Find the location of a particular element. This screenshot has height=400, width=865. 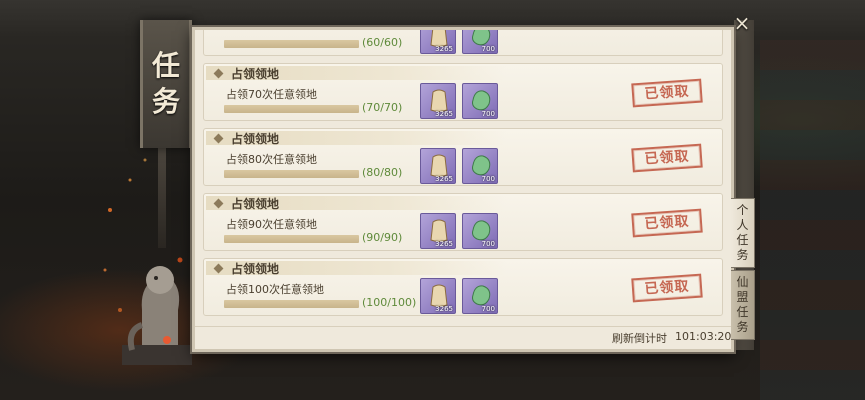

background-map is located at coordinates (812, 220).